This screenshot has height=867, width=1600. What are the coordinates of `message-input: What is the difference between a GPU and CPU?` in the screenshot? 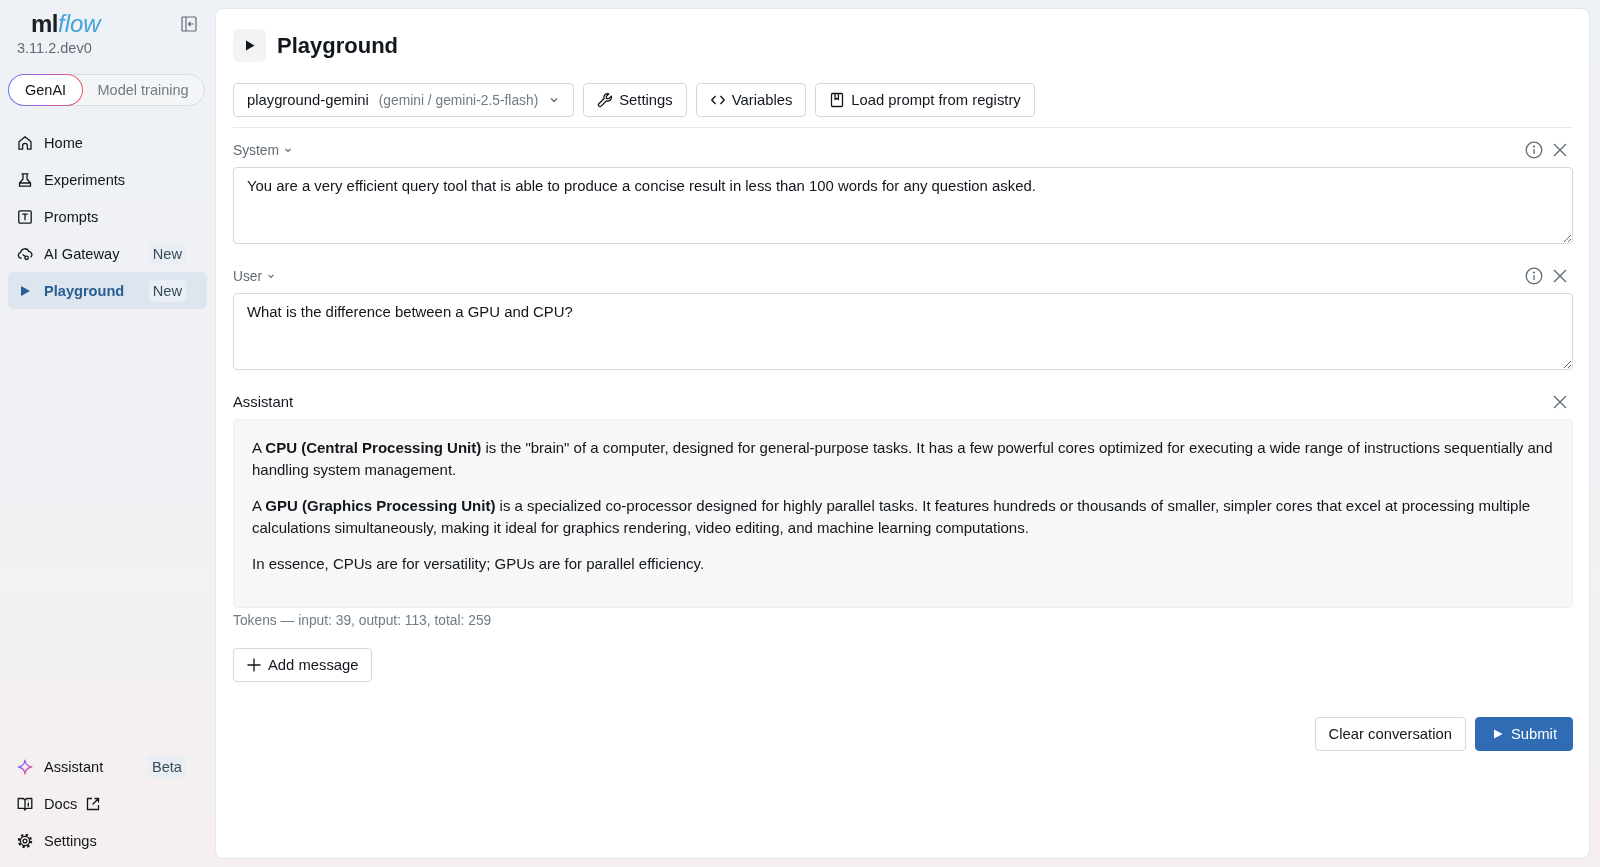 It's located at (903, 331).